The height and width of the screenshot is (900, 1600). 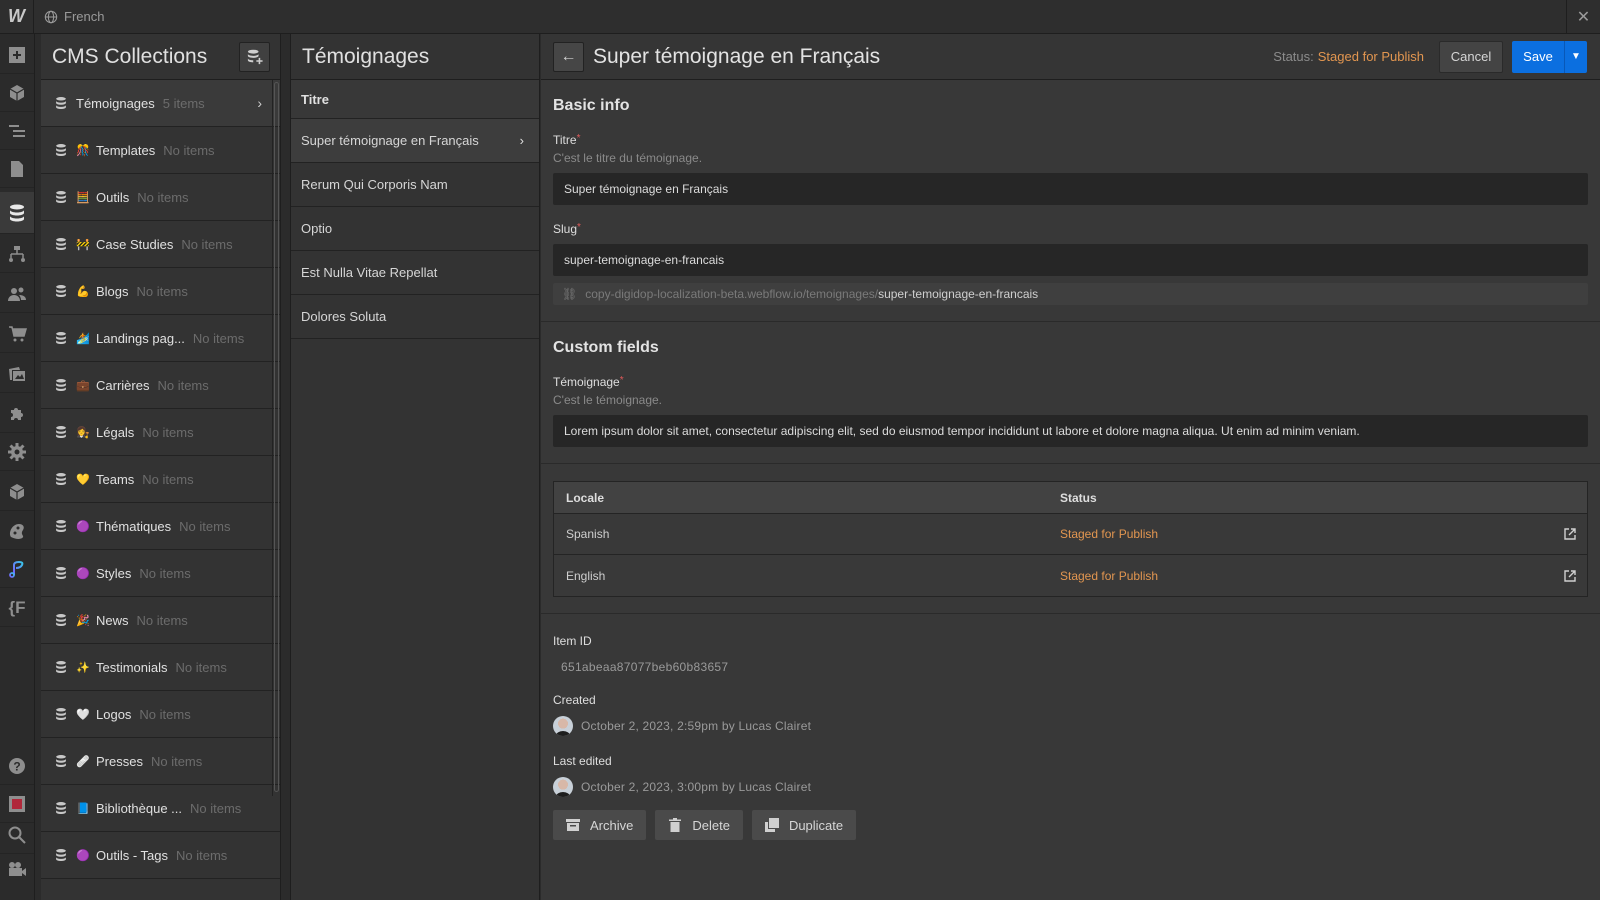 What do you see at coordinates (1538, 56) in the screenshot?
I see `save-button: Save` at bounding box center [1538, 56].